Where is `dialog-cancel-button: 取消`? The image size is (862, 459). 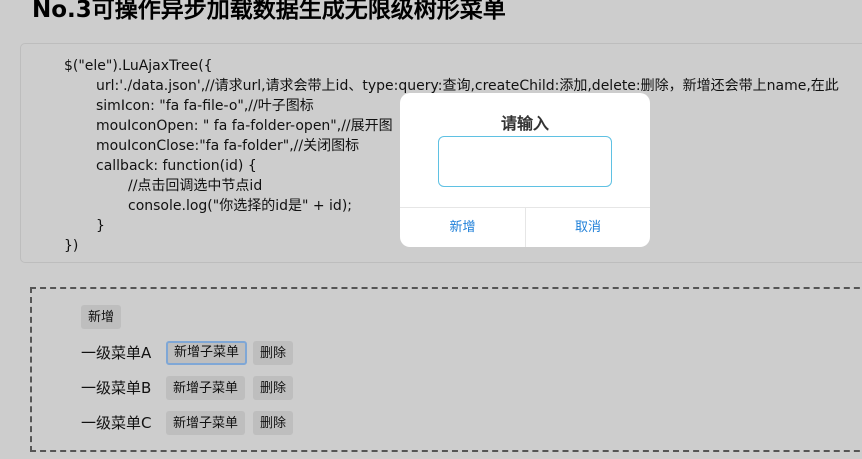
dialog-cancel-button: 取消 is located at coordinates (587, 227).